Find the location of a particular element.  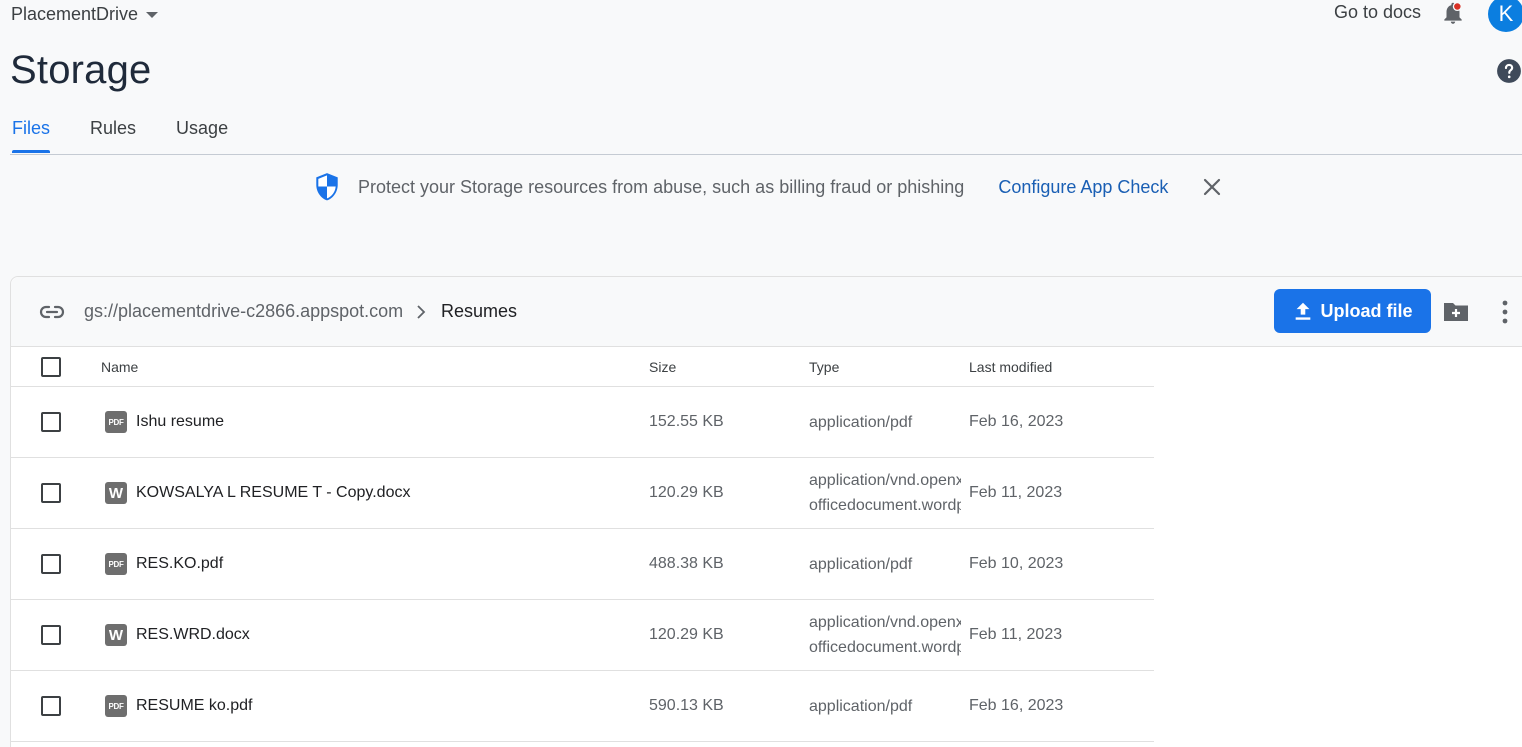

file-size: 152.55 KB is located at coordinates (686, 421).